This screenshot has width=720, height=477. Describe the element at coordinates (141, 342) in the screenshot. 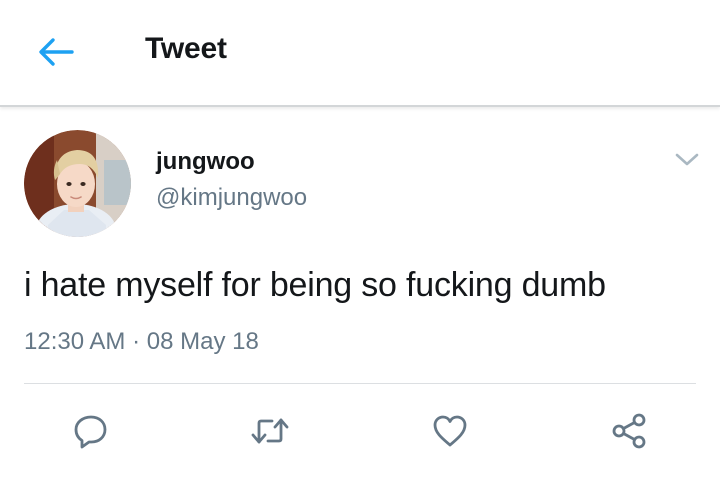

I see `tweet-timestamp: 12:30 AM · 08 May 18` at that location.